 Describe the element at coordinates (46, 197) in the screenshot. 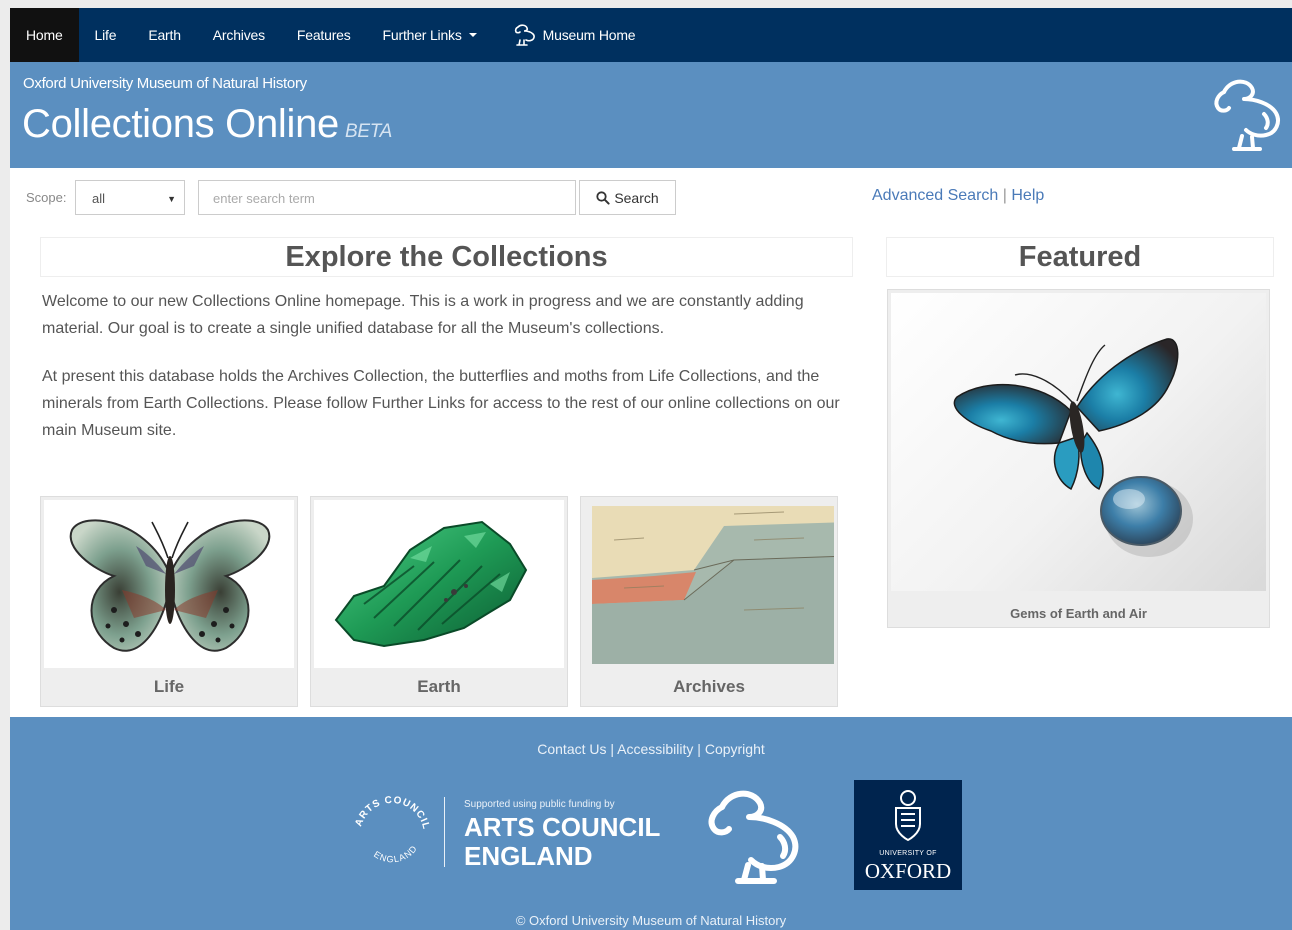

I see `scope-label: Scope:` at that location.